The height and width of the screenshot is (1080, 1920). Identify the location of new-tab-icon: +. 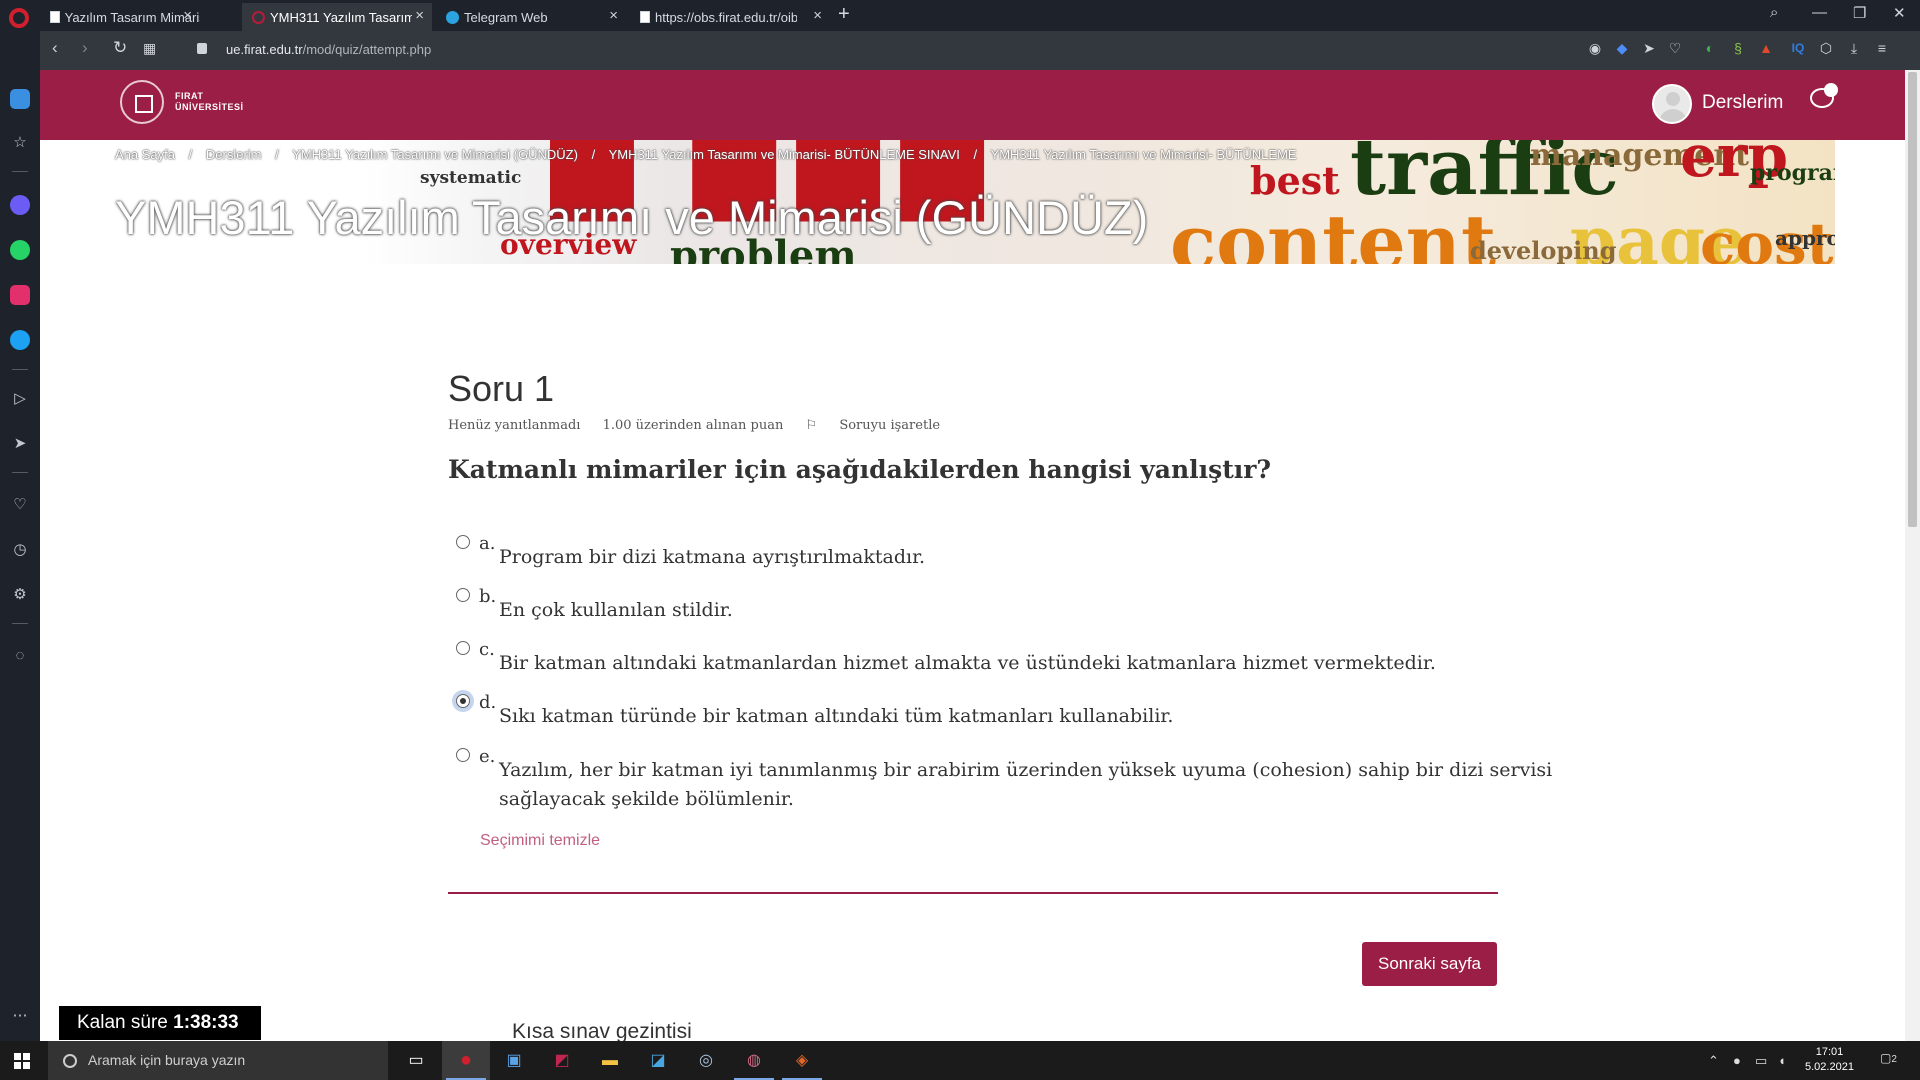
(844, 14).